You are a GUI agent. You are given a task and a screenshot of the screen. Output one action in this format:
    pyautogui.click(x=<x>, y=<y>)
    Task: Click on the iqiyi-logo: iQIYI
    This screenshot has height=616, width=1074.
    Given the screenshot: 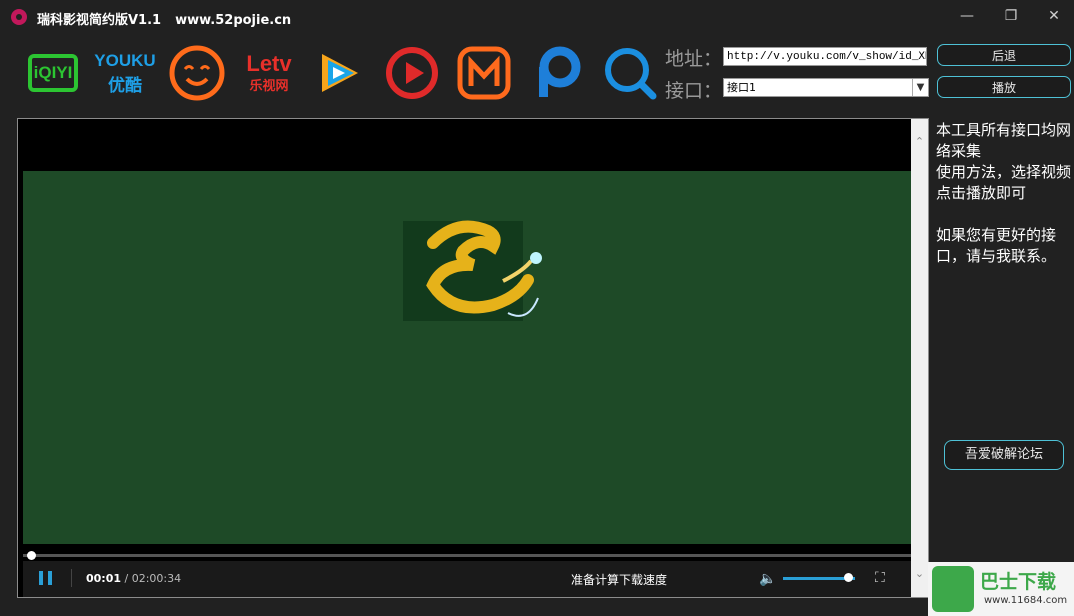 What is the action you would take?
    pyautogui.click(x=53, y=73)
    